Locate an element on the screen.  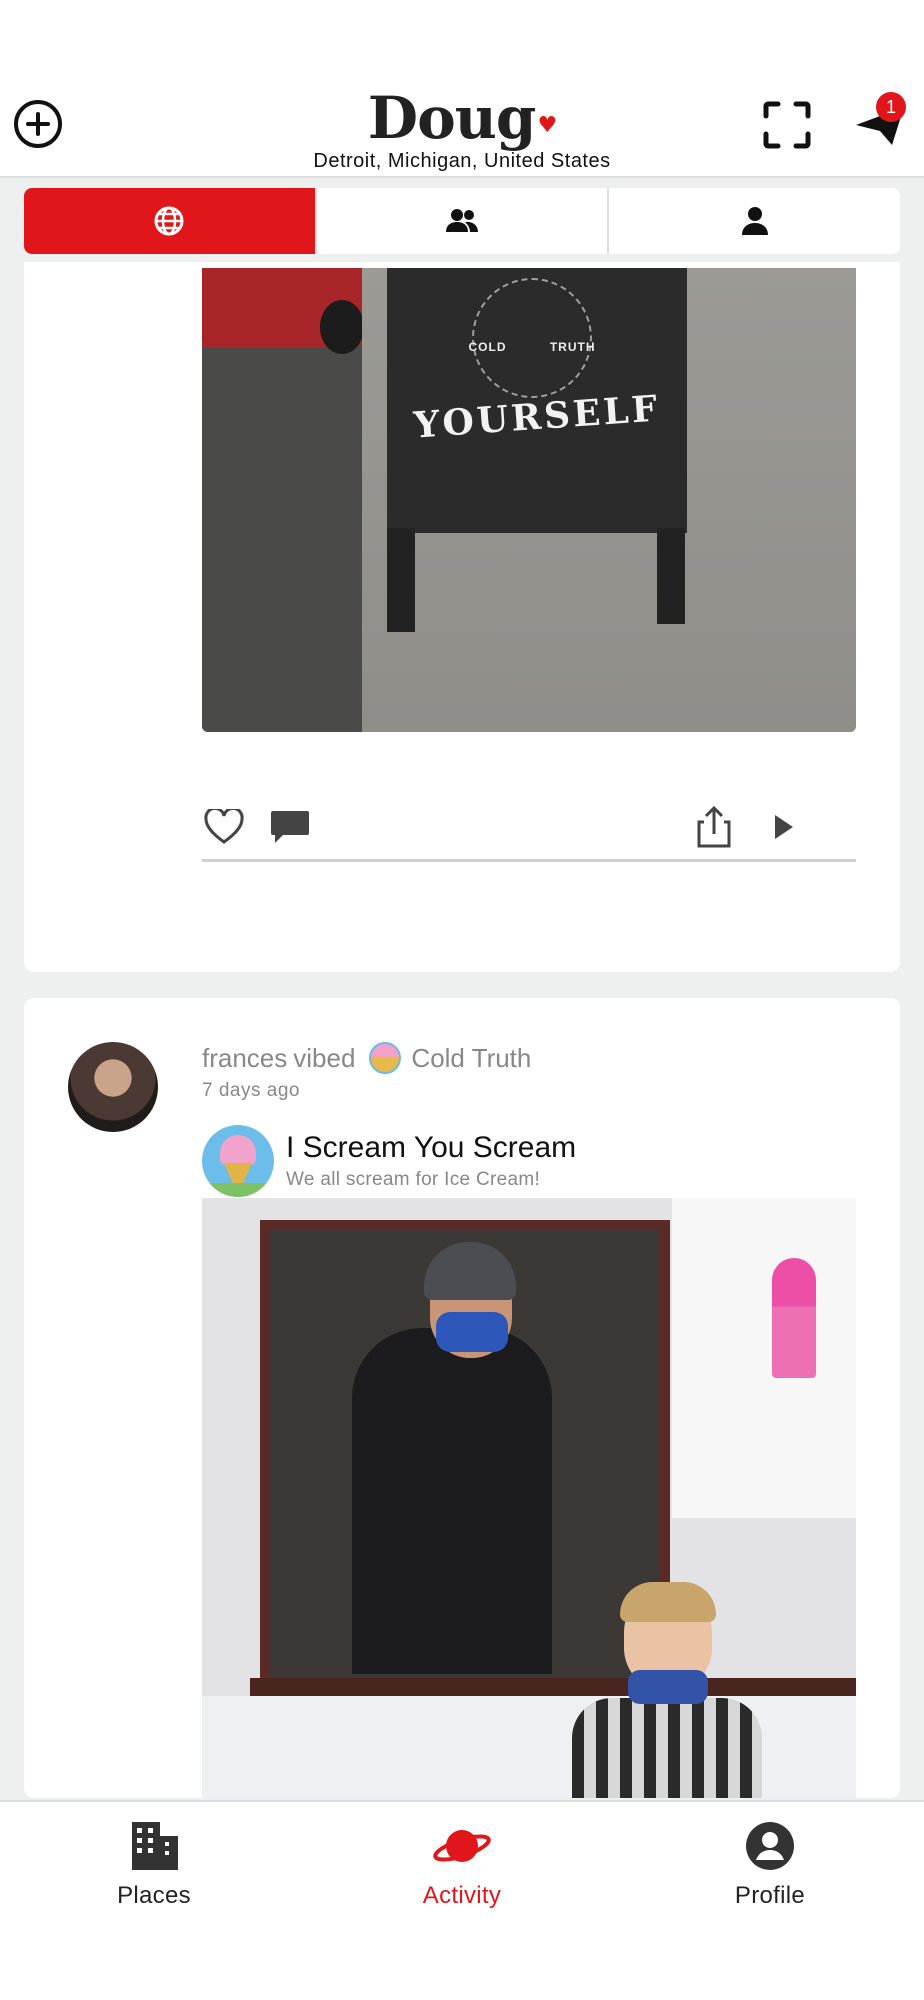
ice-cream-icon is located at coordinates (238, 1161).